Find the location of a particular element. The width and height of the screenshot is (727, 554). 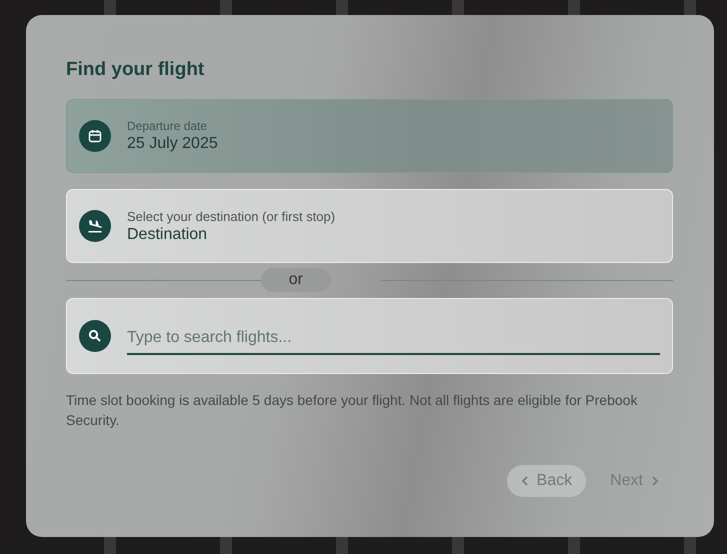

field-value: Destination is located at coordinates (167, 235).